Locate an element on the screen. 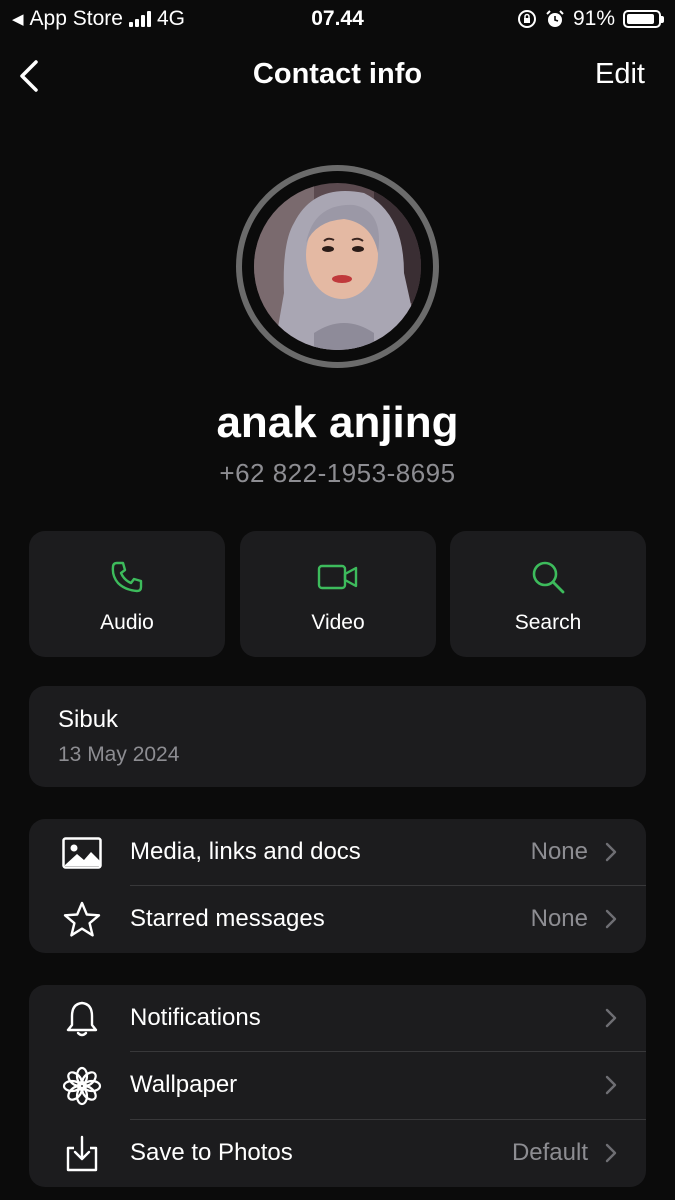 Image resolution: width=675 pixels, height=1200 pixels. status-right: 91% is located at coordinates (590, 19).